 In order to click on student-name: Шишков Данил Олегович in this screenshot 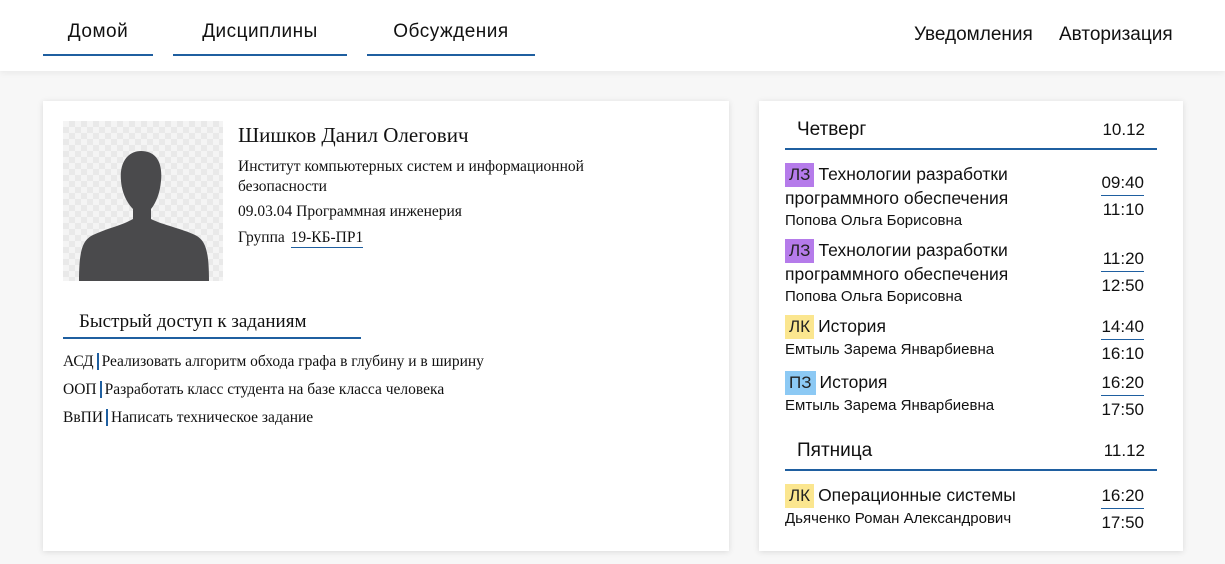, I will do `click(353, 135)`.